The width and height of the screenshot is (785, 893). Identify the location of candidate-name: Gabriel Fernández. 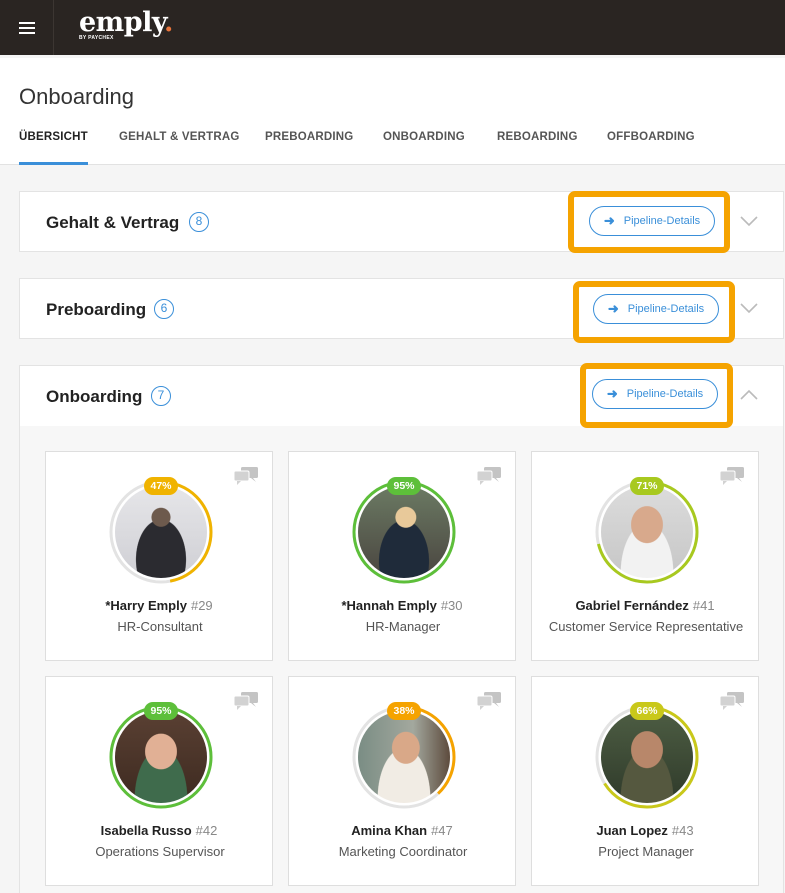
(631, 605).